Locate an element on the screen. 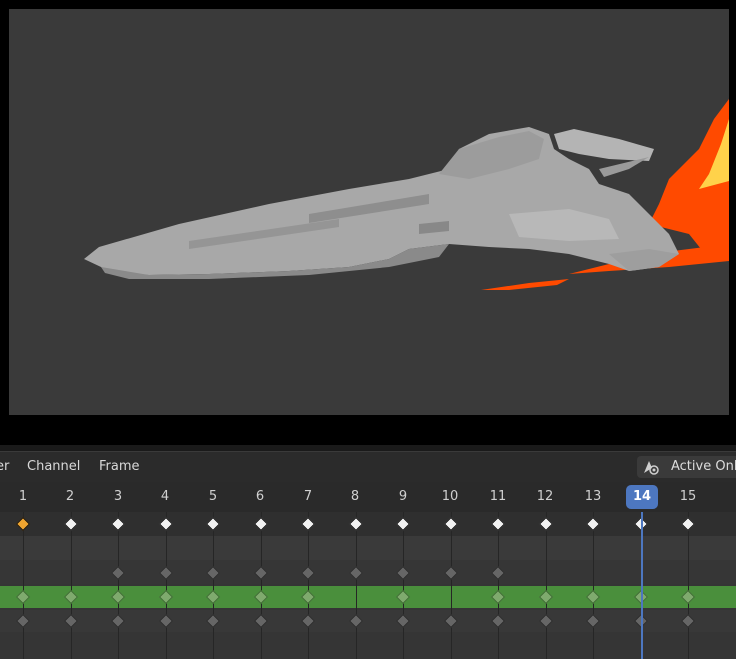 This screenshot has width=736, height=659. frame-label: 11 is located at coordinates (498, 496).